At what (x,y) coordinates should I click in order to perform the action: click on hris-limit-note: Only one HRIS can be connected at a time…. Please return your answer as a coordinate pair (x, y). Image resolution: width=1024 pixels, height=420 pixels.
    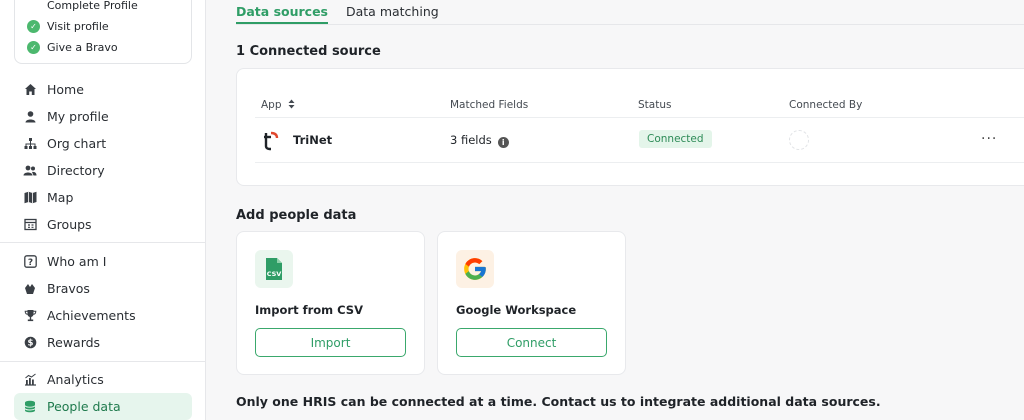
    Looking at the image, I should click on (558, 401).